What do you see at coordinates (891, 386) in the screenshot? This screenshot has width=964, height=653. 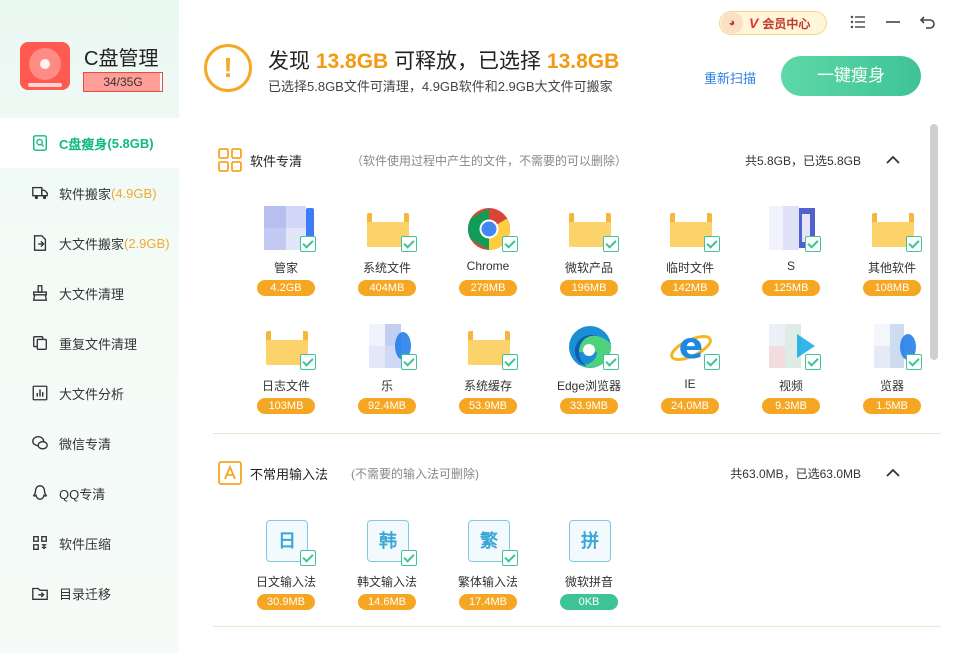 I see `item-name: 览器` at bounding box center [891, 386].